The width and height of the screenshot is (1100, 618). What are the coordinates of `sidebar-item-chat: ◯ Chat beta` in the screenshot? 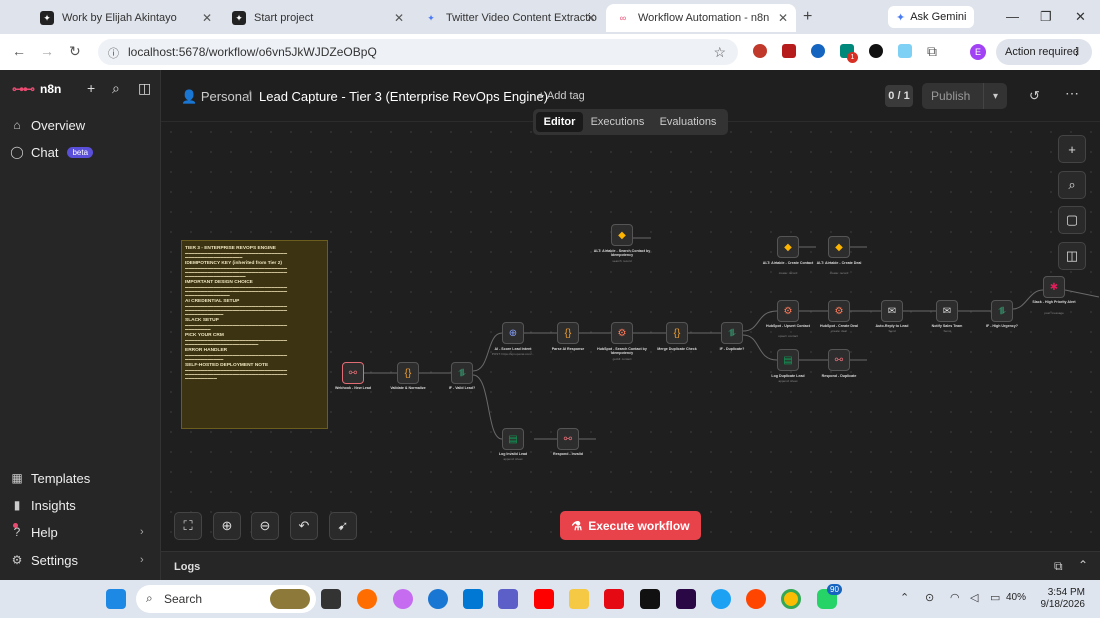 It's located at (52, 152).